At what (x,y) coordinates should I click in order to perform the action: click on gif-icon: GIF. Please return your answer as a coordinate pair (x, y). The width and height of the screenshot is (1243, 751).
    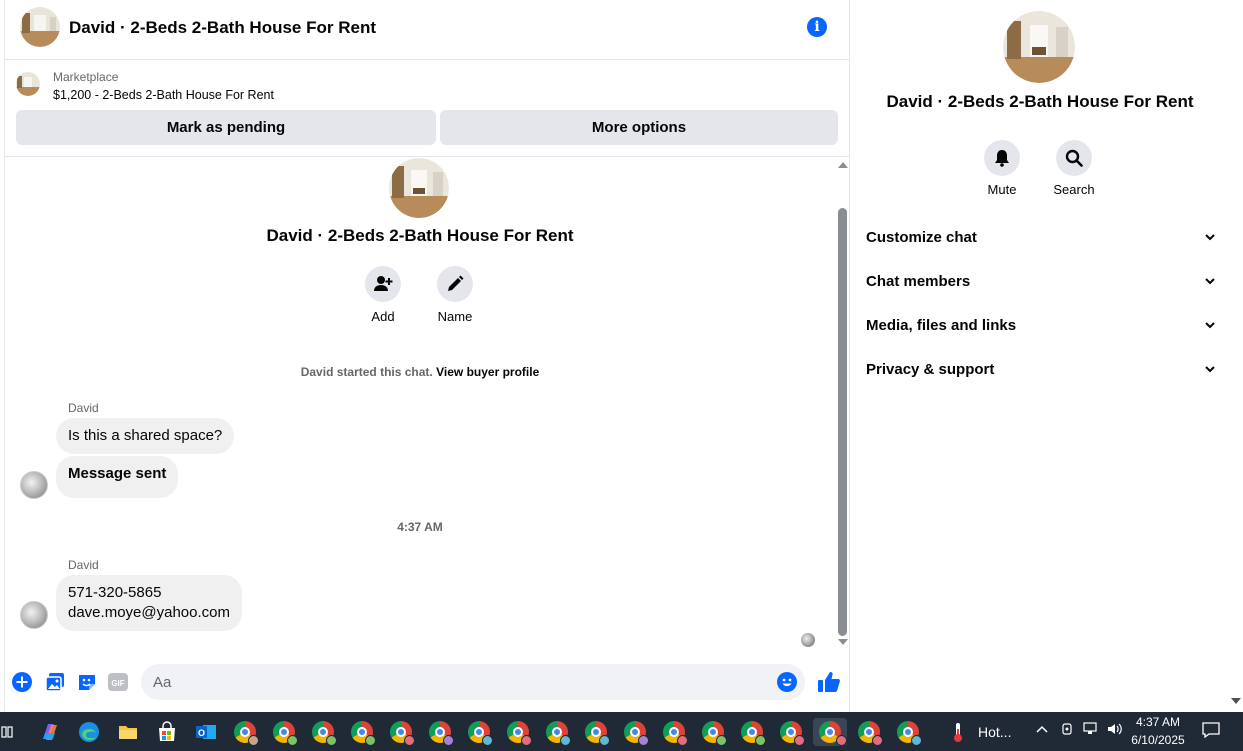
    Looking at the image, I should click on (118, 682).